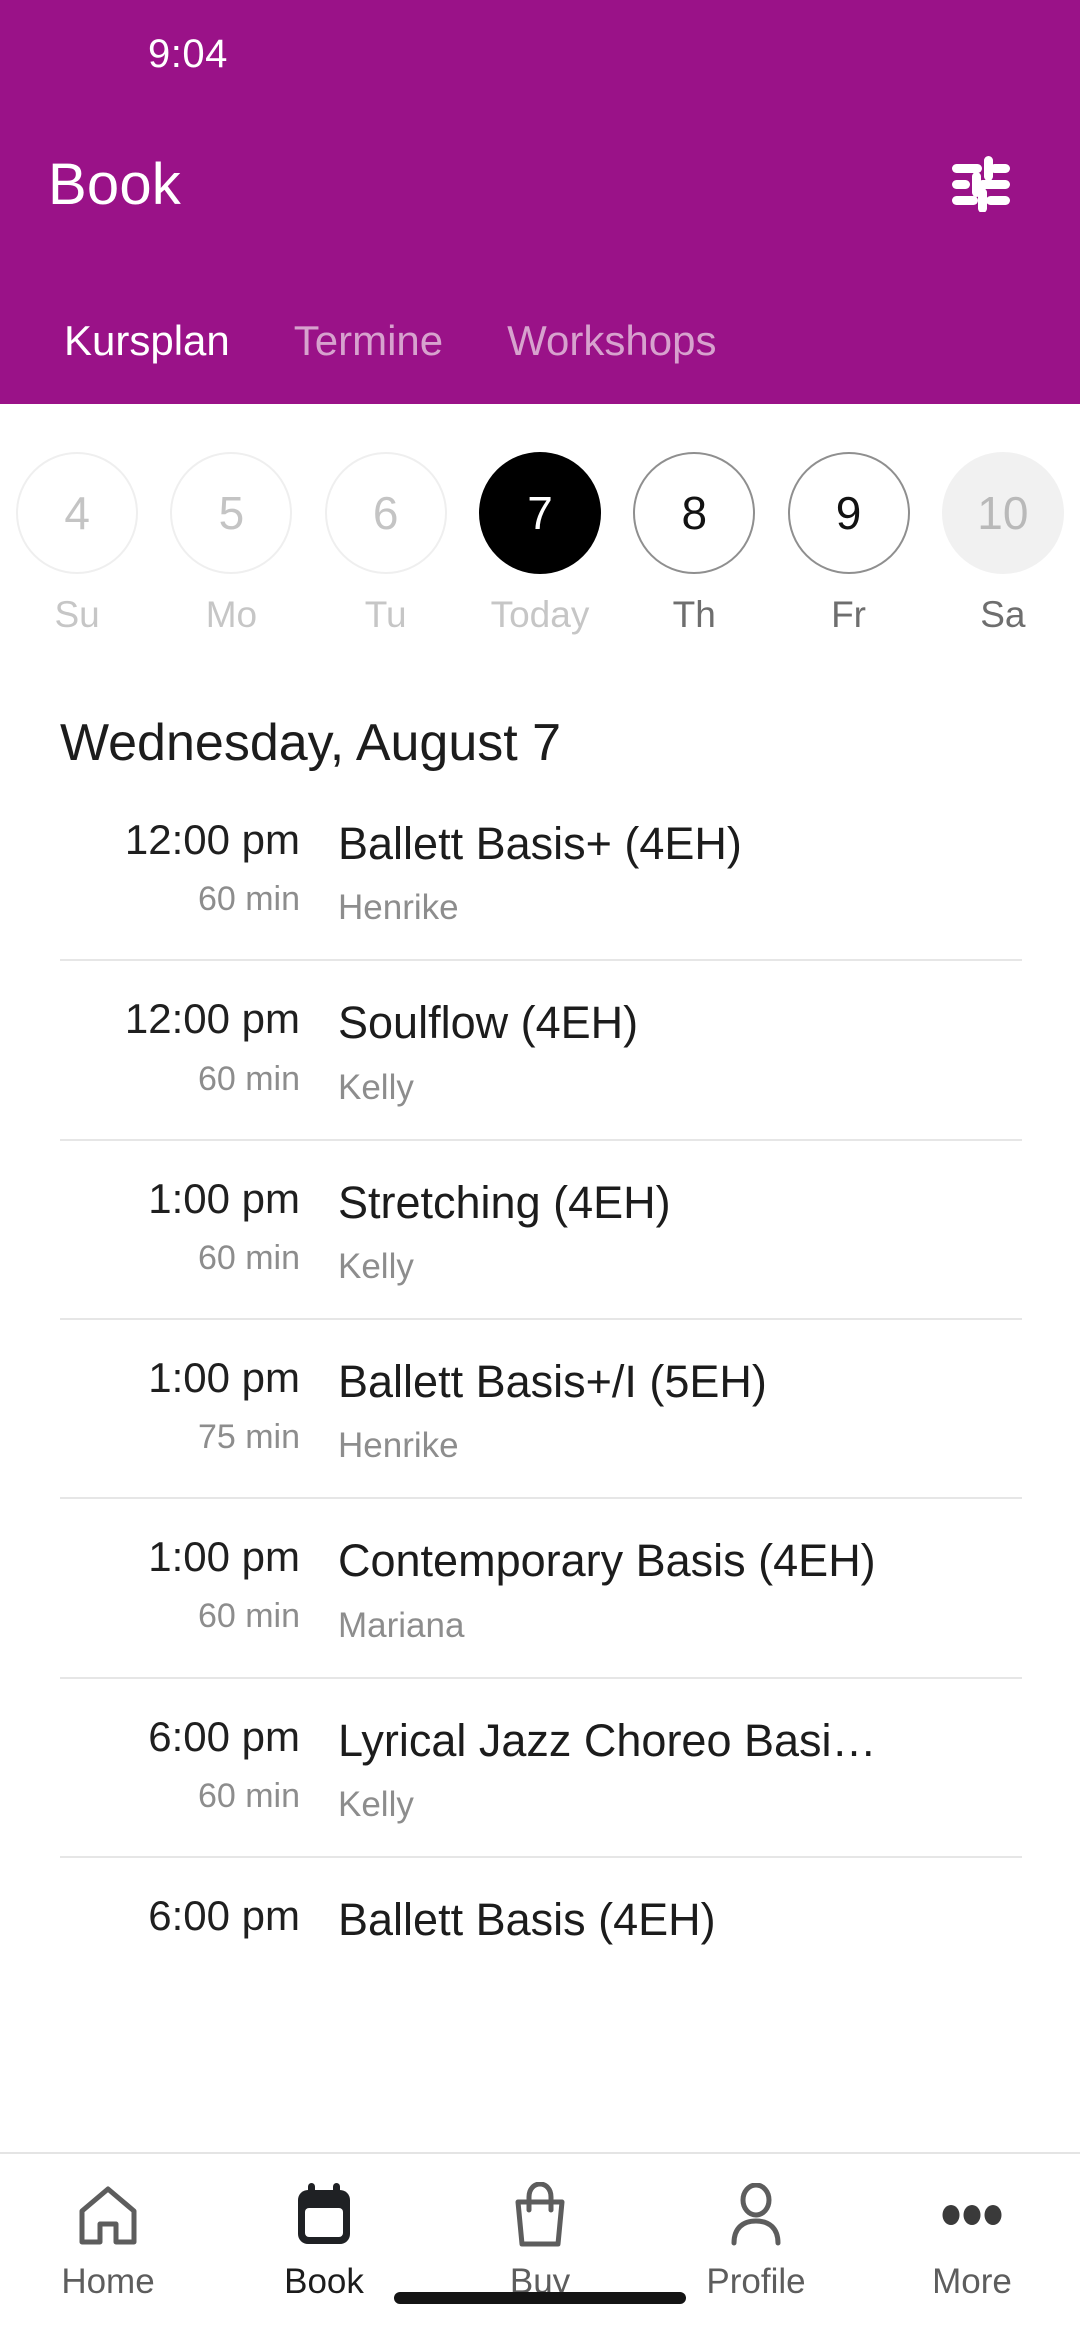 This screenshot has height=2340, width=1080. I want to click on class-time-6: 6:00 pm, so click(224, 1736).